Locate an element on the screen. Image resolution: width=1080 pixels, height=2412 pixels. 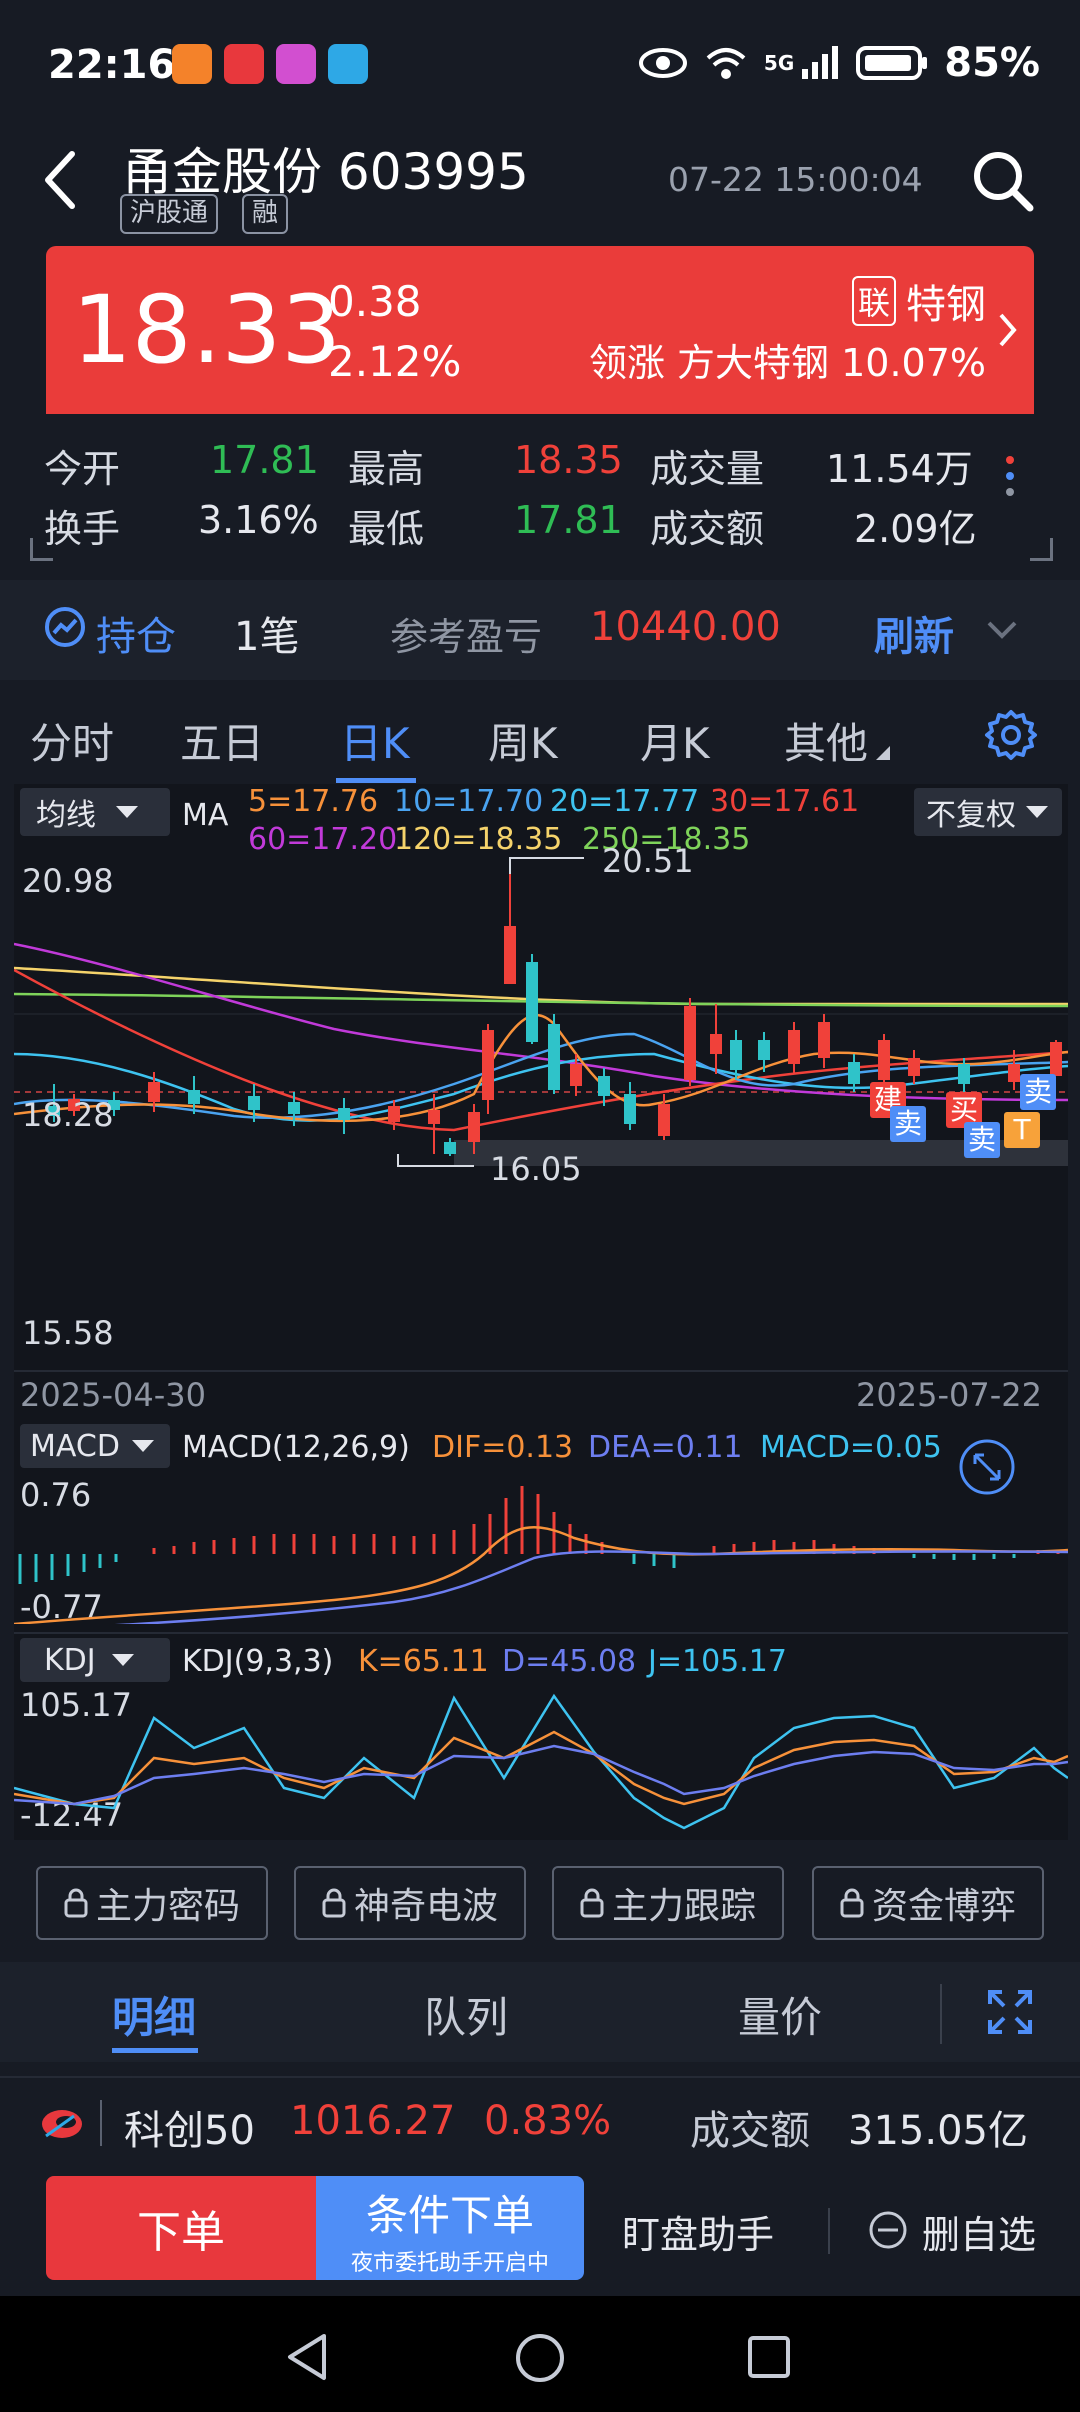
battery-icon is located at coordinates (892, 63).